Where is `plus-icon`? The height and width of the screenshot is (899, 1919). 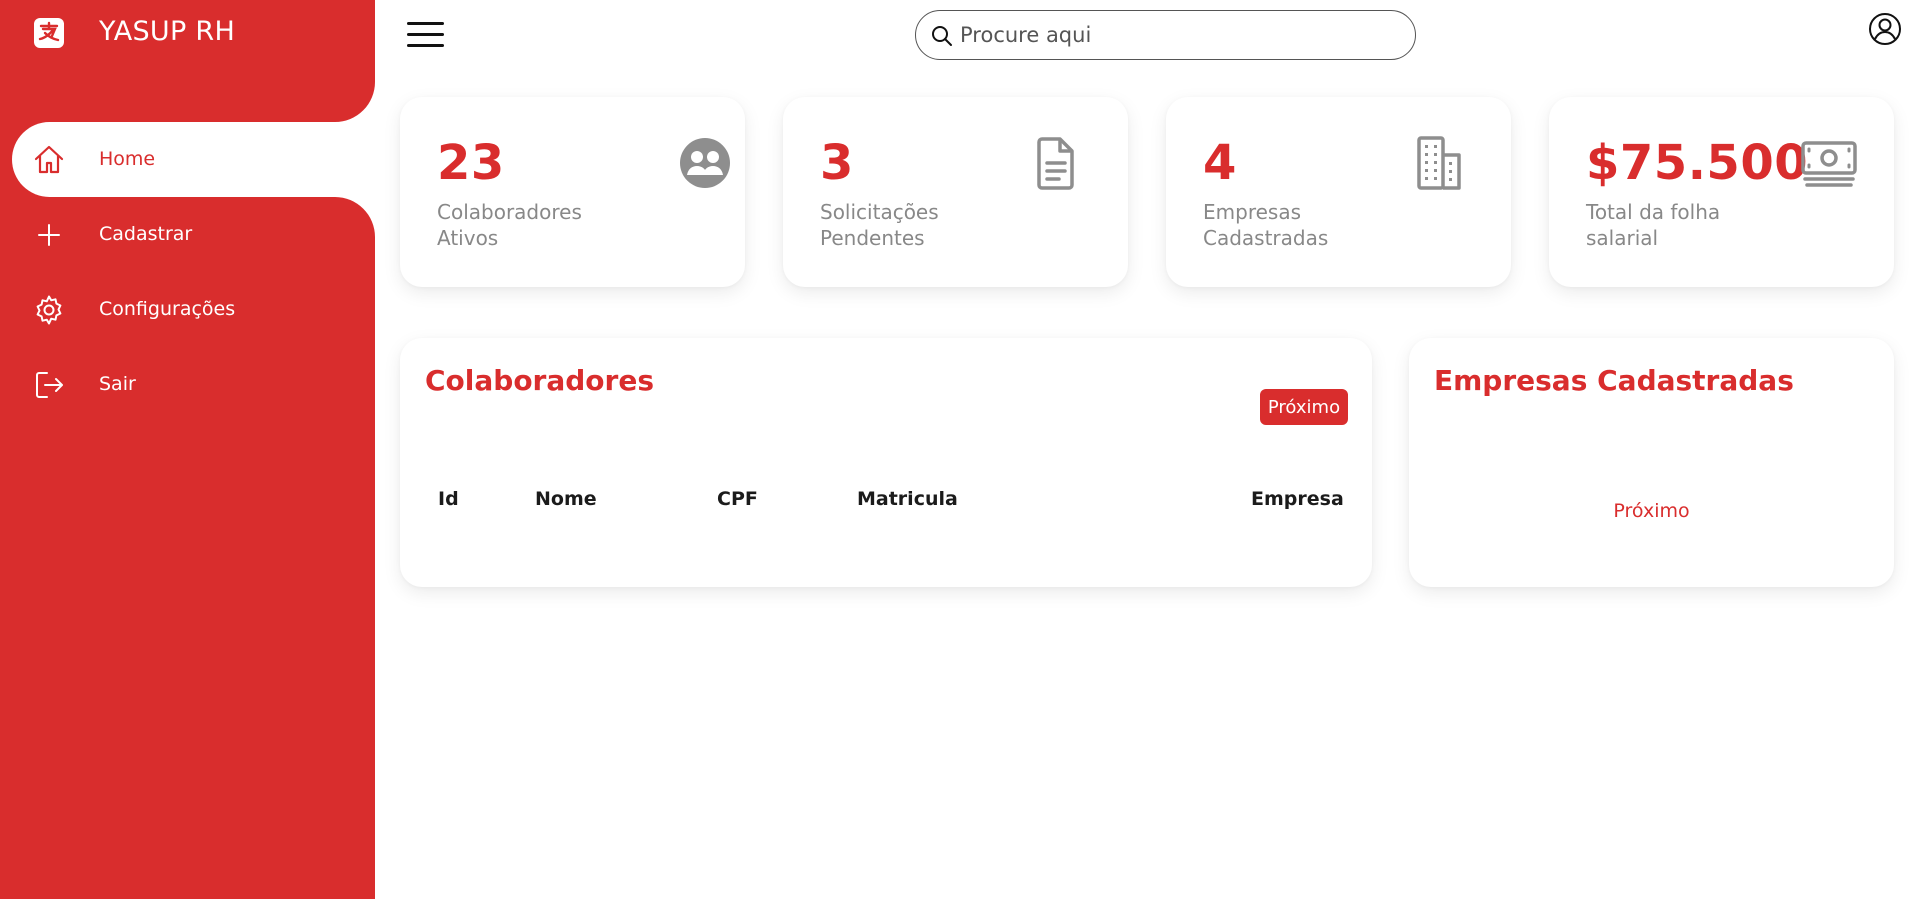
plus-icon is located at coordinates (49, 235).